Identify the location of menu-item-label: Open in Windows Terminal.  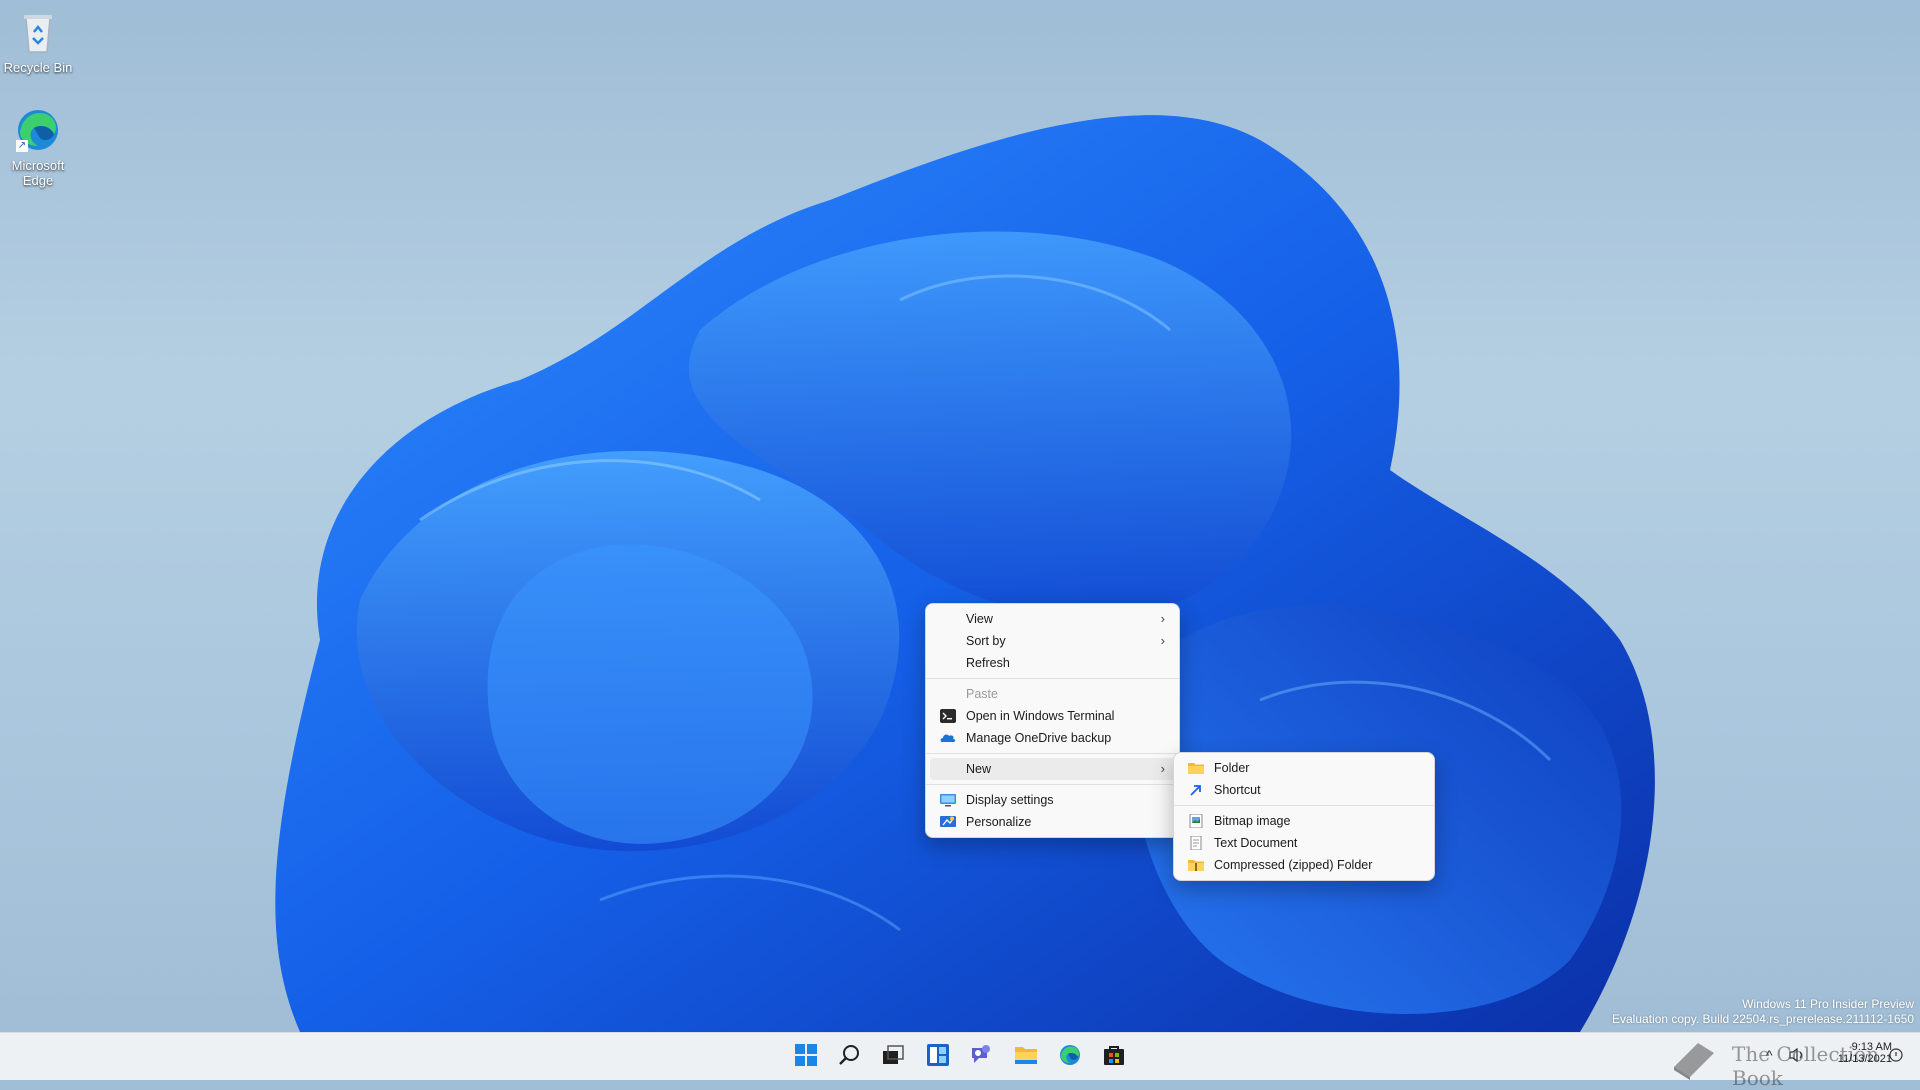
(1040, 716).